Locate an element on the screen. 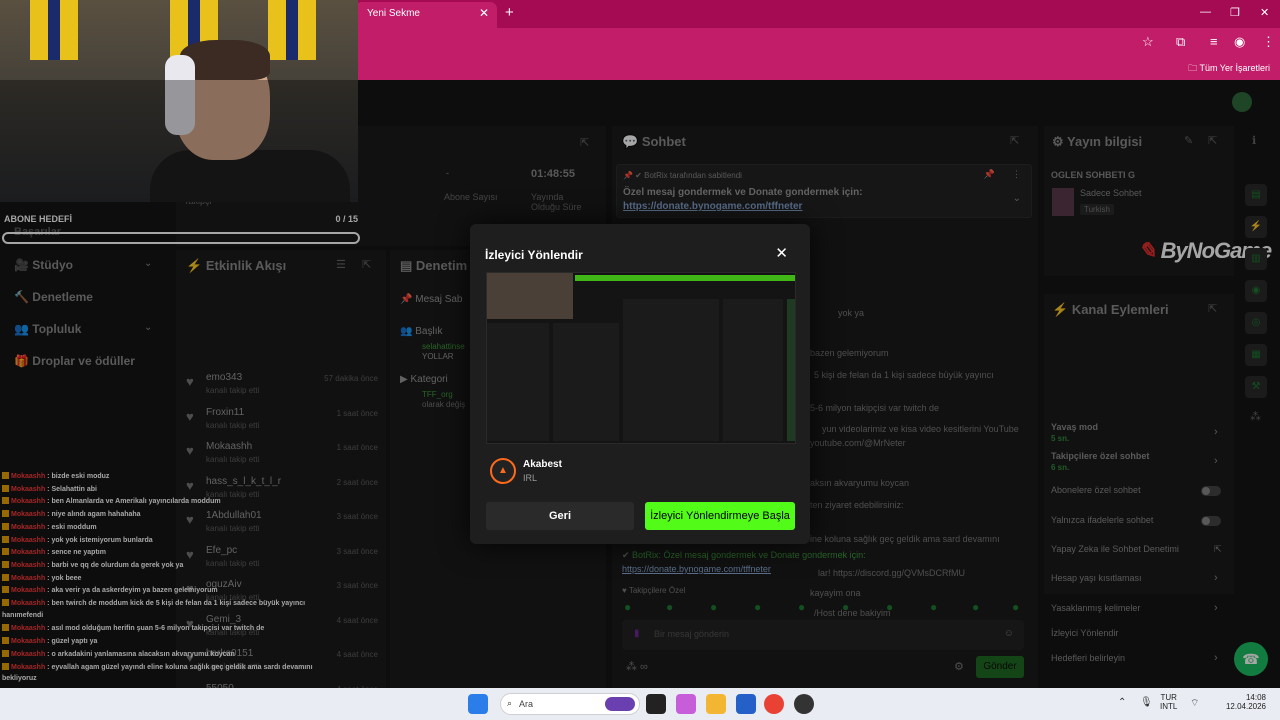 Image resolution: width=1280 pixels, height=720 pixels. close-window-icon: ✕ is located at coordinates (1264, 12).